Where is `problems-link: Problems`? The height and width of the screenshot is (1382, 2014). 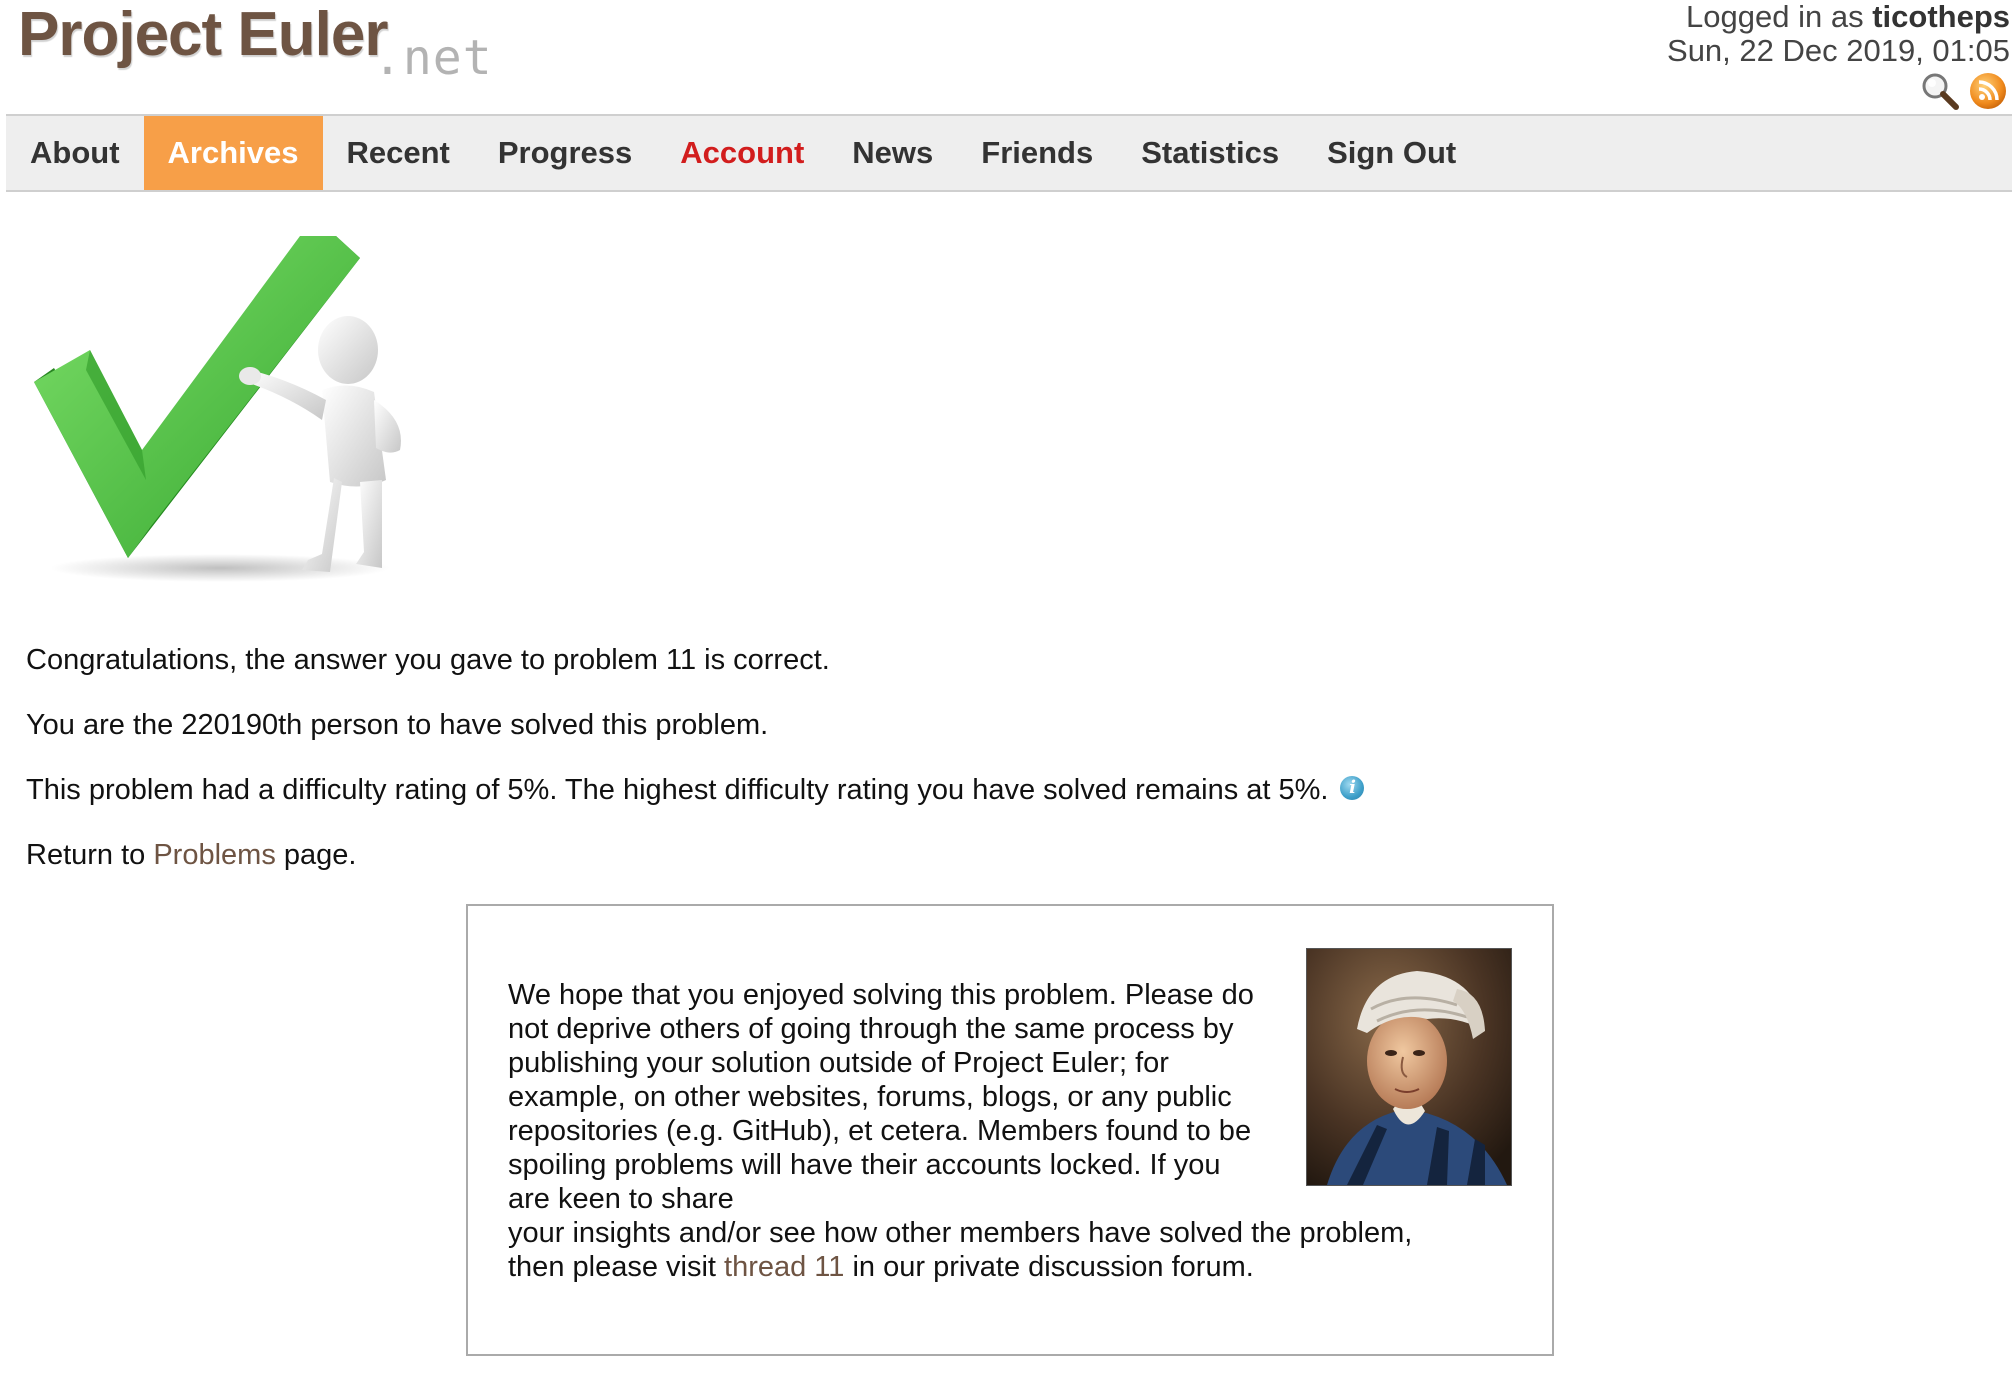
problems-link: Problems is located at coordinates (214, 855).